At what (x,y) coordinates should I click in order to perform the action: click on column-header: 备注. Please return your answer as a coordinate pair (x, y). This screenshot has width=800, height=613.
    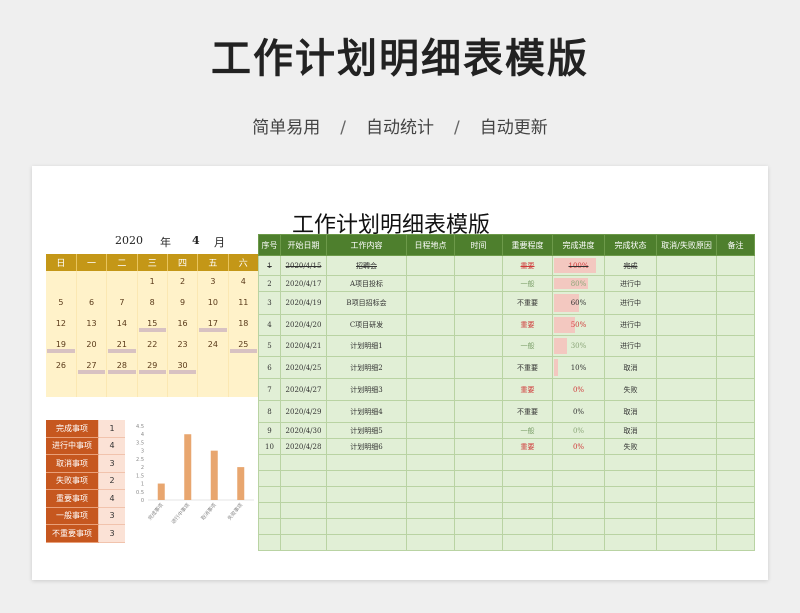
    Looking at the image, I should click on (735, 245).